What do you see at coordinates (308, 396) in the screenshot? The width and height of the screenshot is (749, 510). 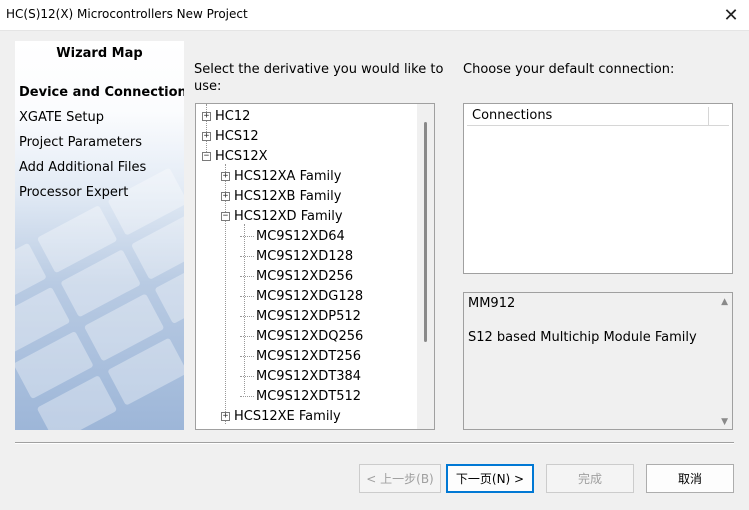 I see `tree-node-label: MC9S12XDT512` at bounding box center [308, 396].